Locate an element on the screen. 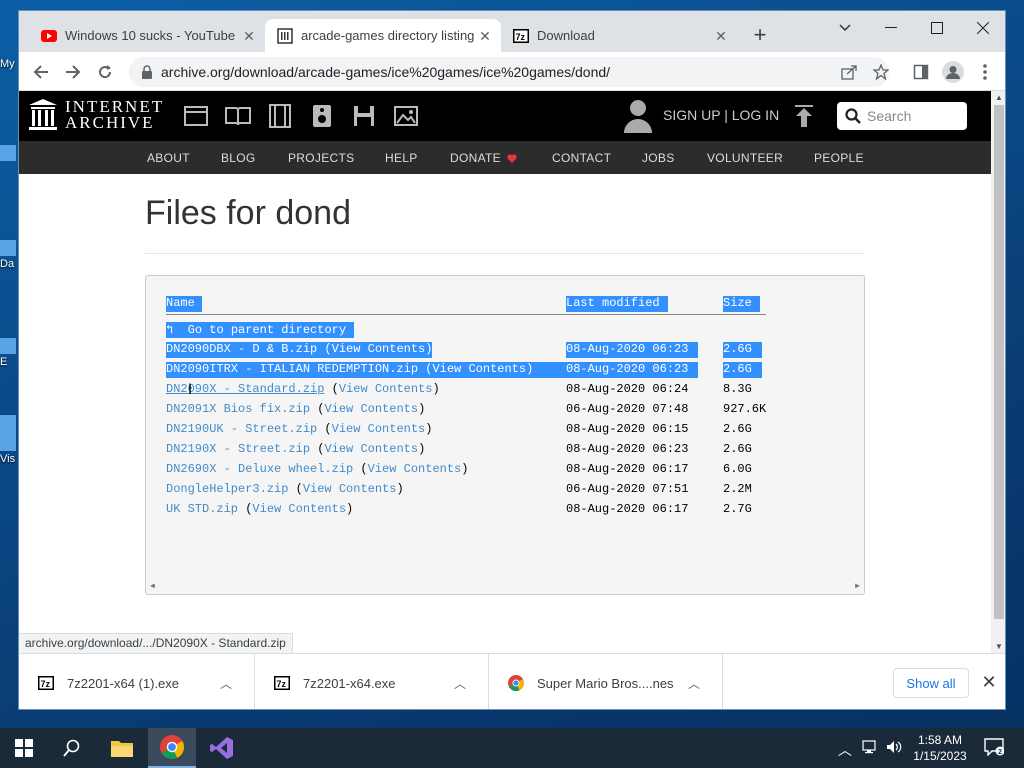  column-header-size: Size is located at coordinates (741, 304).